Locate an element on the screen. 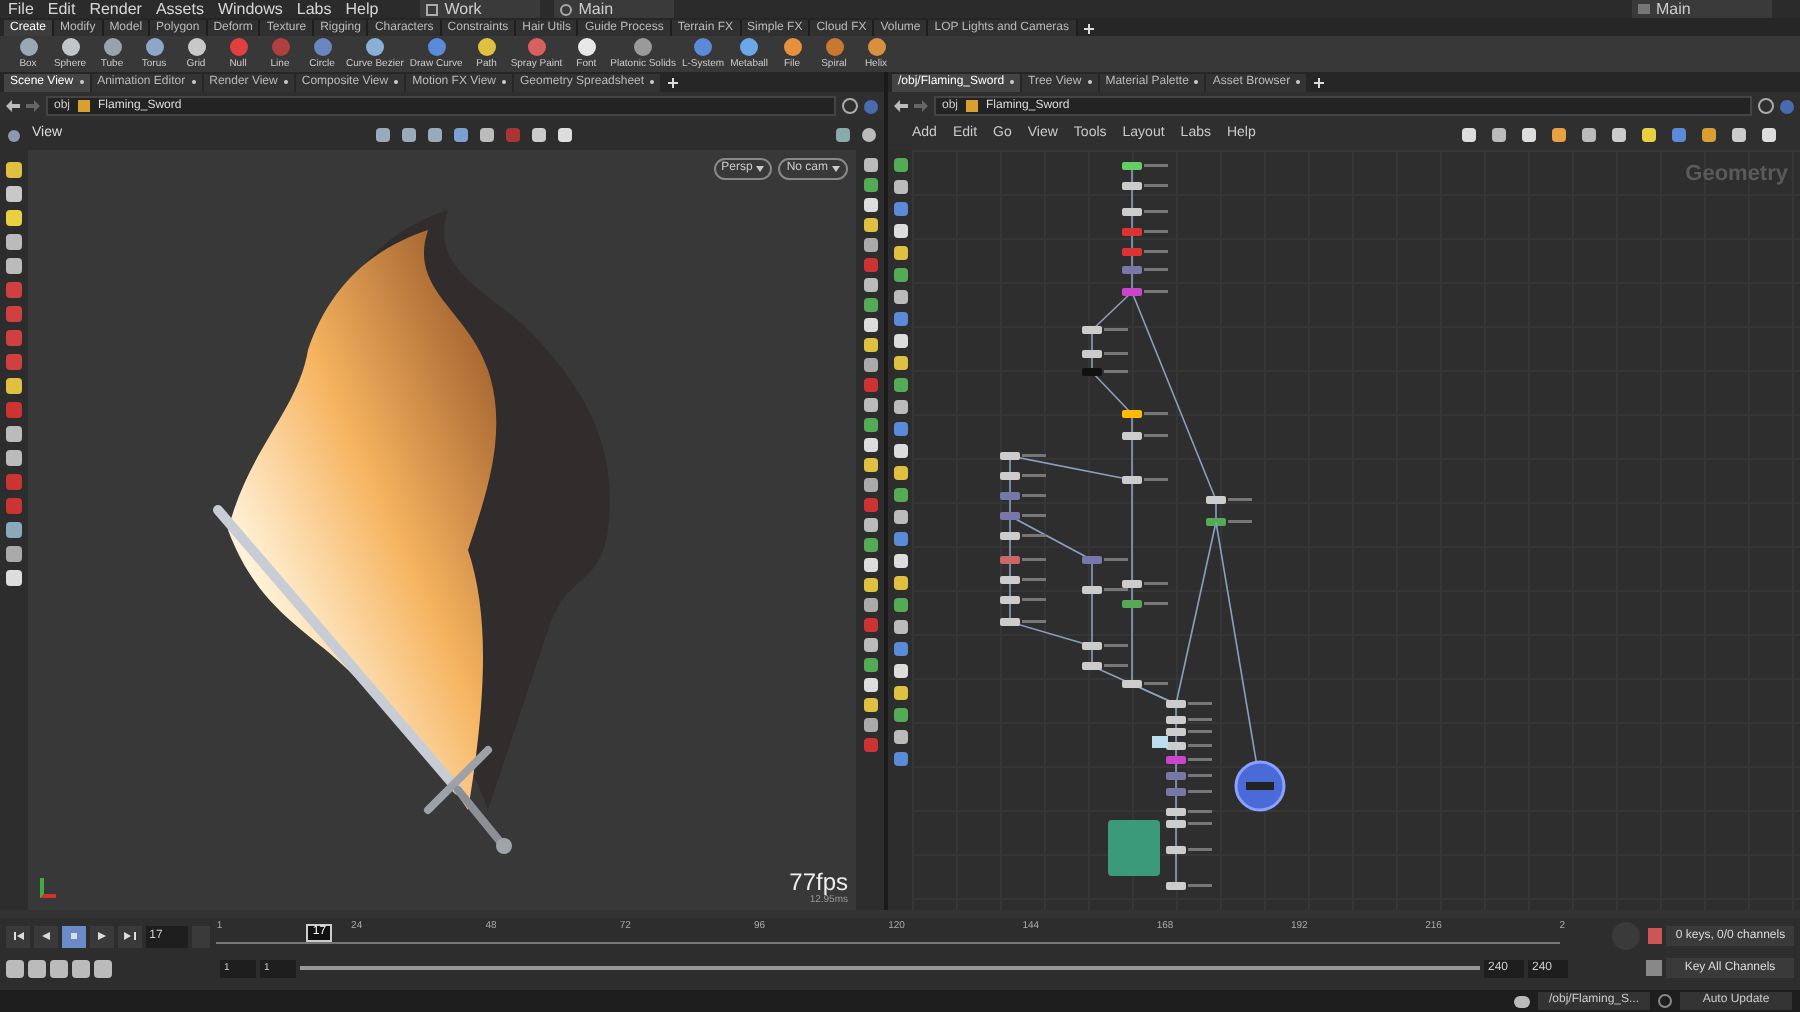 The width and height of the screenshot is (1800, 1012). display-options-icon is located at coordinates (843, 135).